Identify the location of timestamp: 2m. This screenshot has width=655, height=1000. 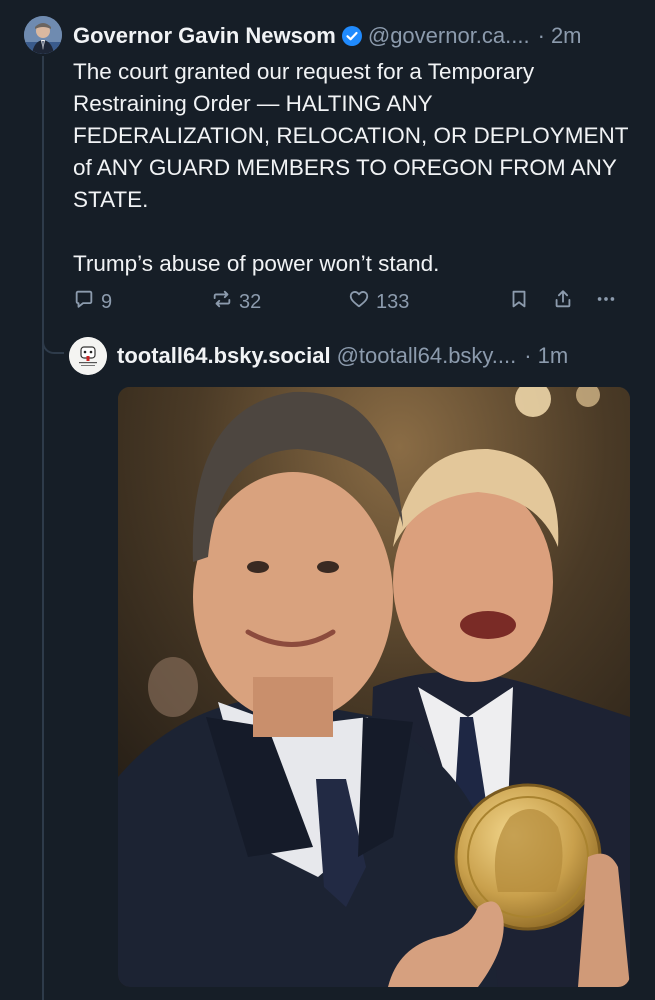
(566, 36).